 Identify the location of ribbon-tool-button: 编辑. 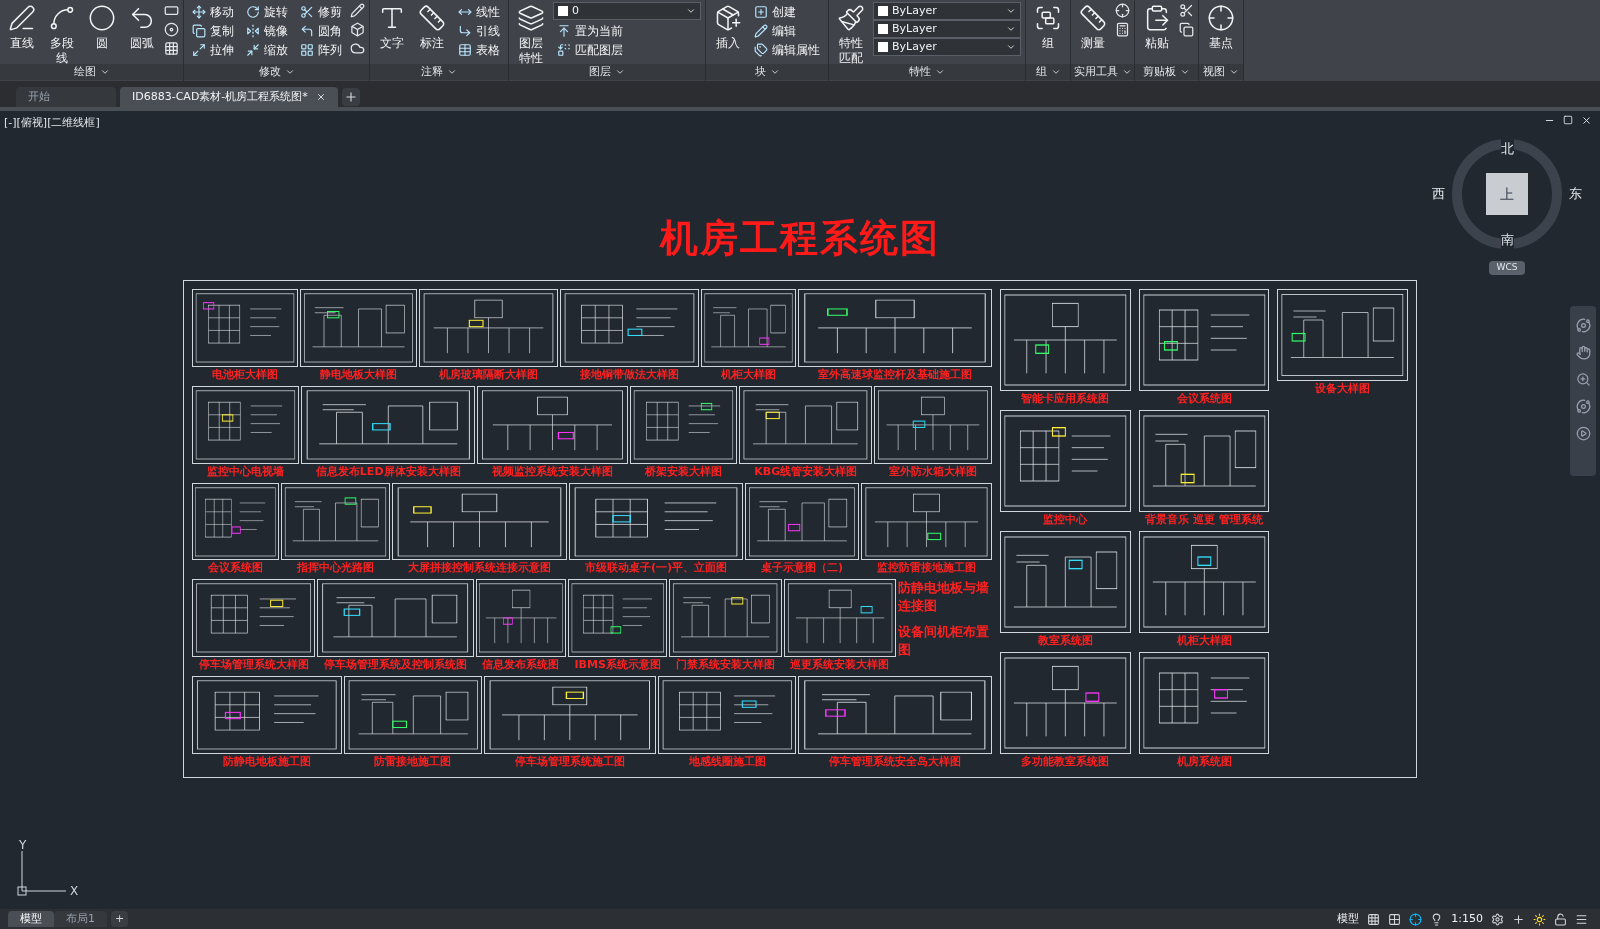
(787, 30).